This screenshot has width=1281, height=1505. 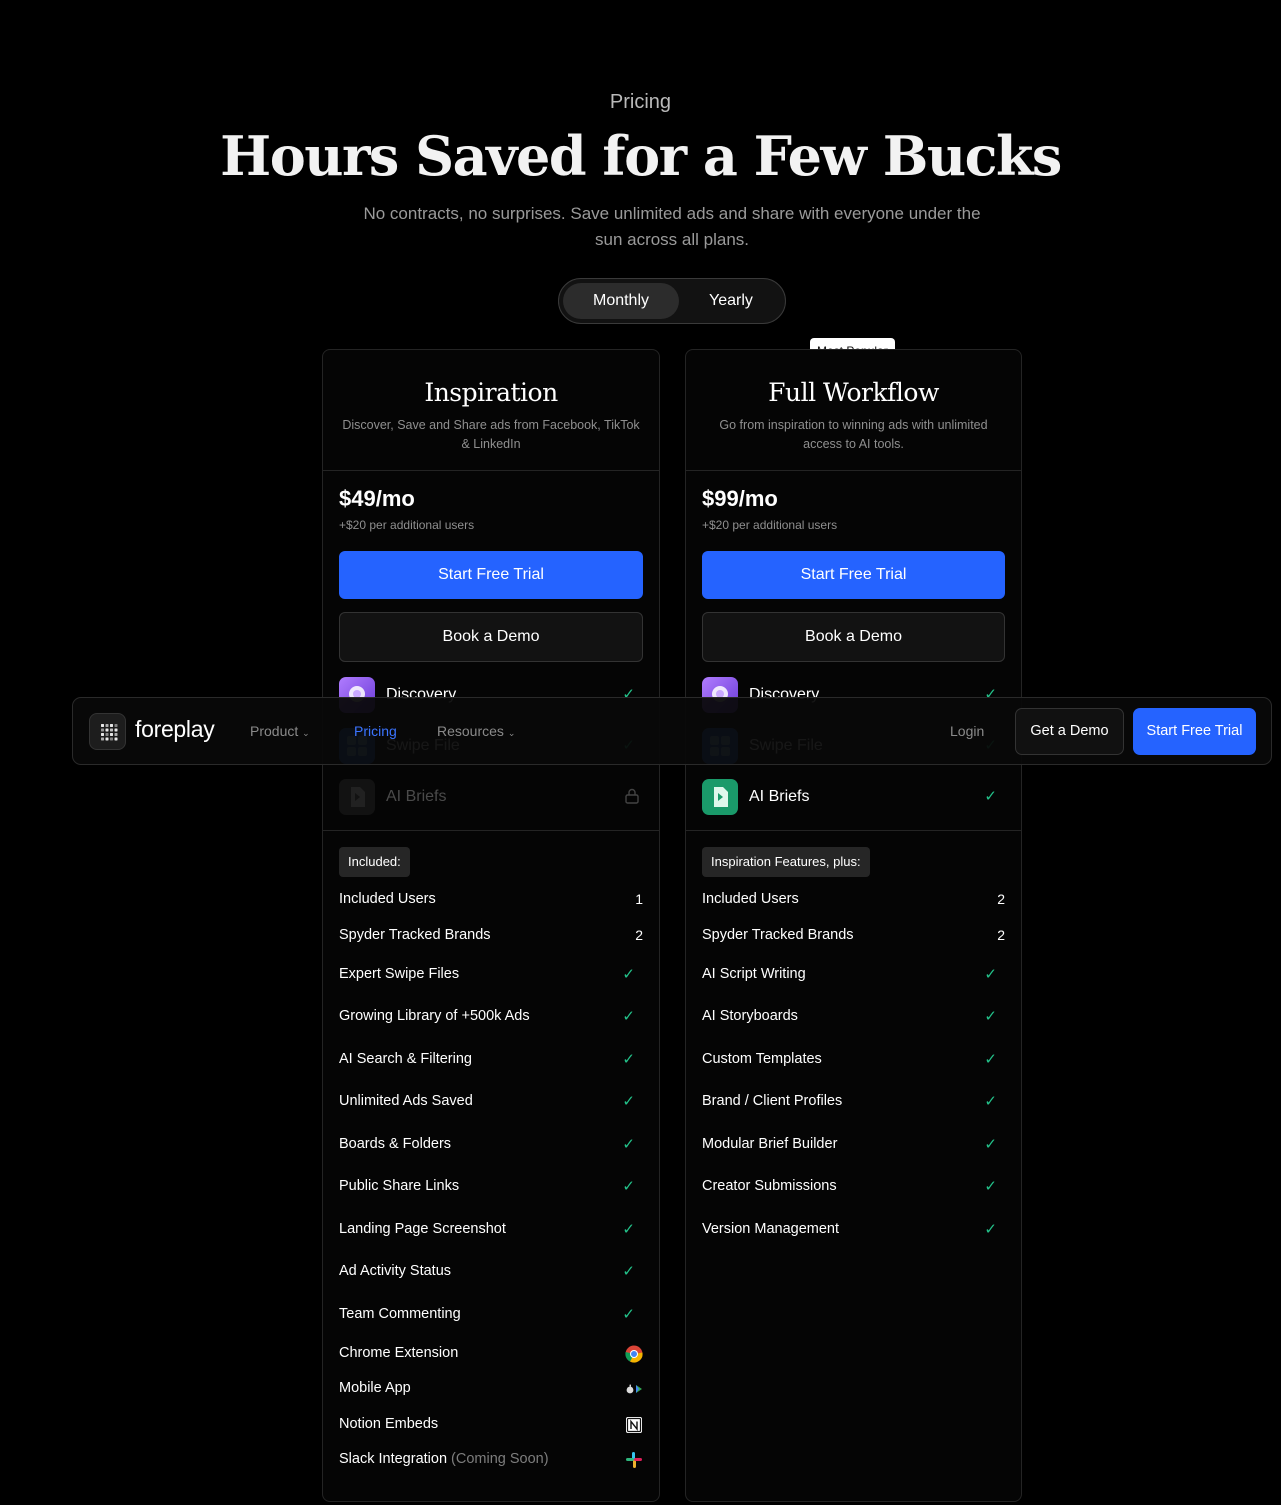 I want to click on plan-price: $99/mo, so click(x=740, y=498).